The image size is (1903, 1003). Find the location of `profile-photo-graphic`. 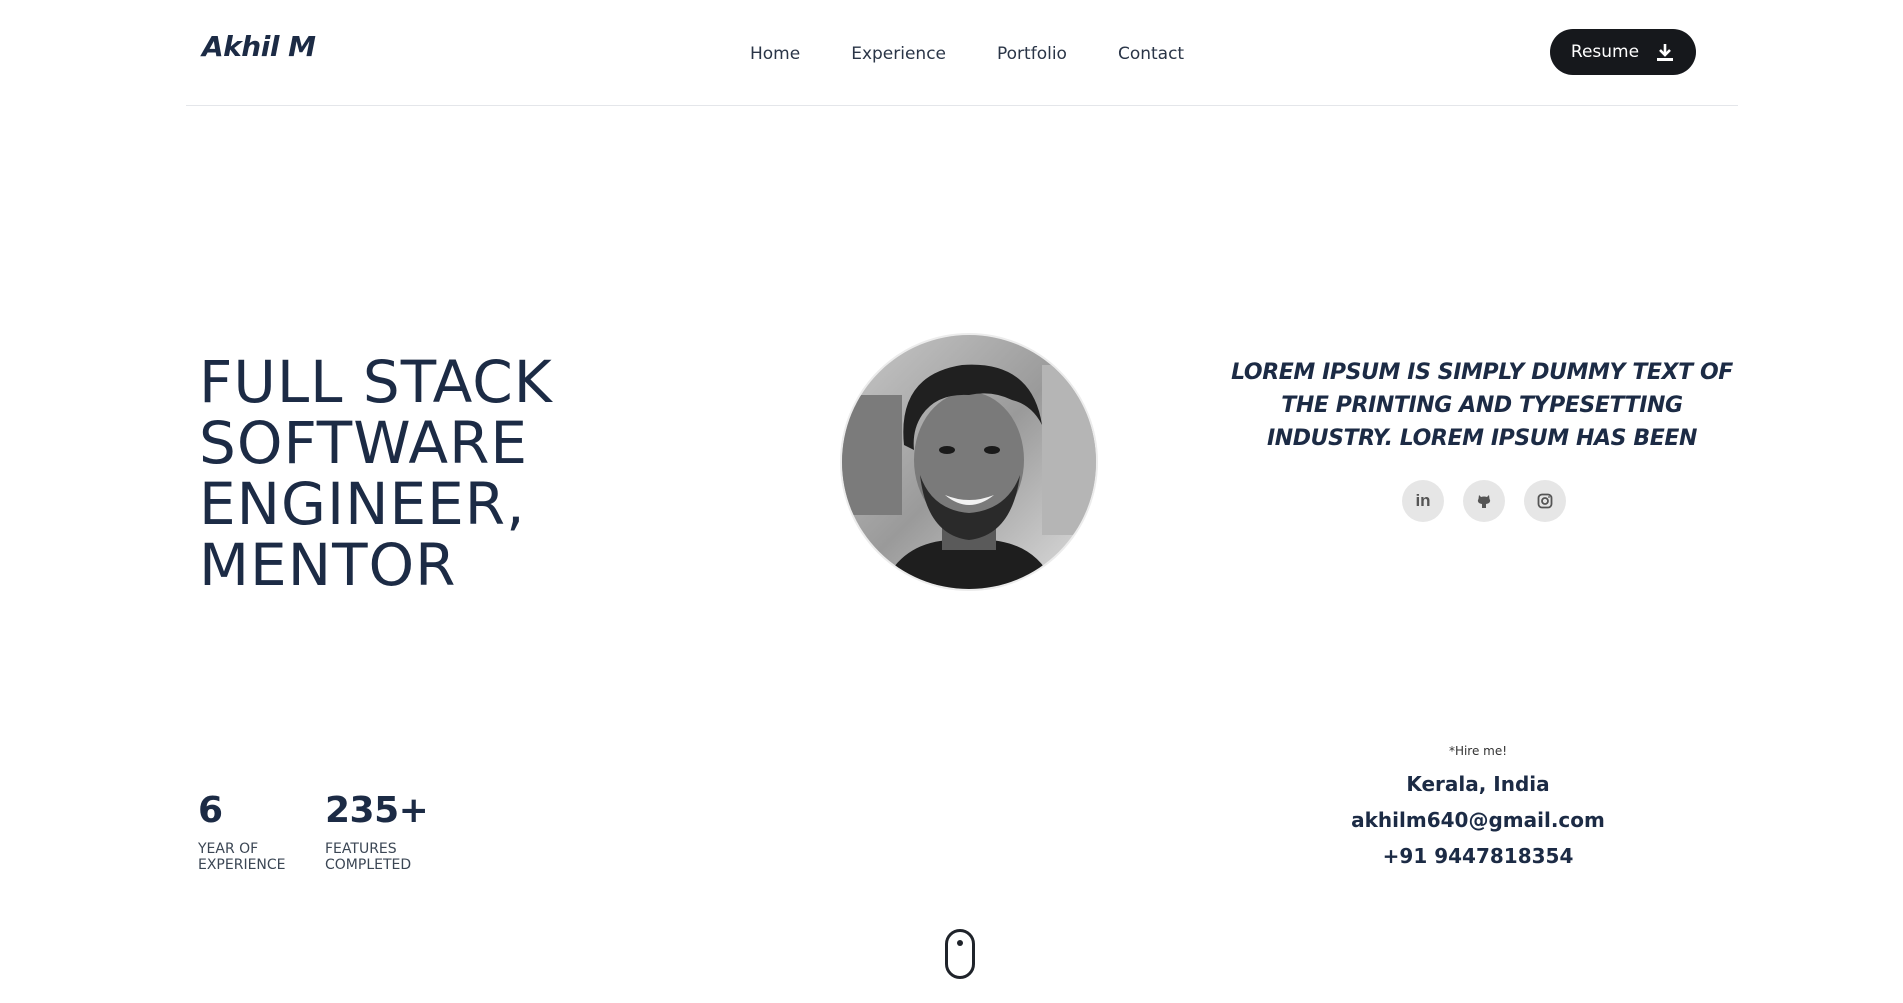

profile-photo-graphic is located at coordinates (969, 462).